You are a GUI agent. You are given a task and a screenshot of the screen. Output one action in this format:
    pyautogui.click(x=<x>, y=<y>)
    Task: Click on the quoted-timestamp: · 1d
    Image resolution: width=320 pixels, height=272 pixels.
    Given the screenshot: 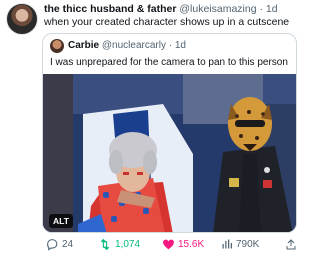 What is the action you would take?
    pyautogui.click(x=177, y=45)
    